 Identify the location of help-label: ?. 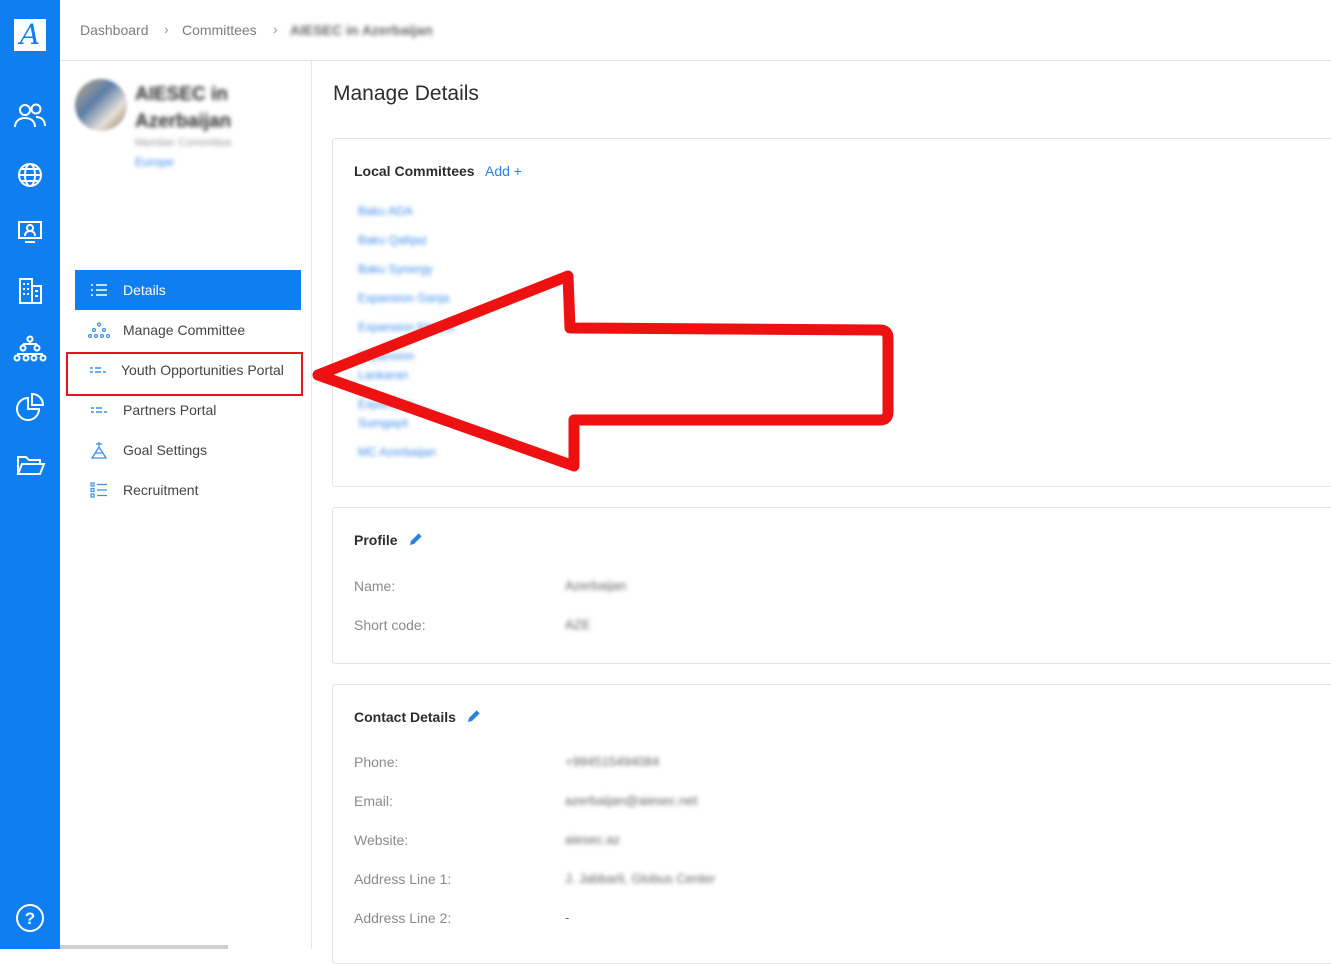
(30, 918).